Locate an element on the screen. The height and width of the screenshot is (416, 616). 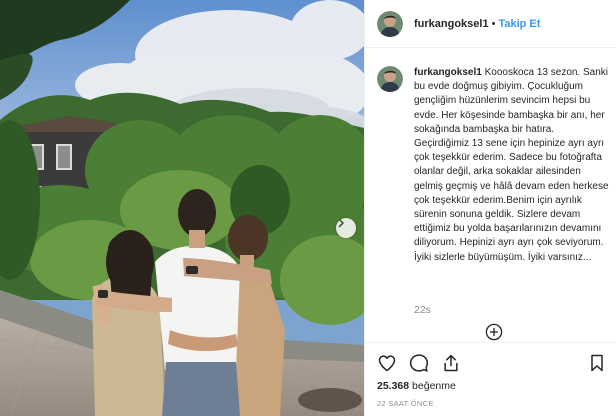
action-bar is located at coordinates (490, 358).